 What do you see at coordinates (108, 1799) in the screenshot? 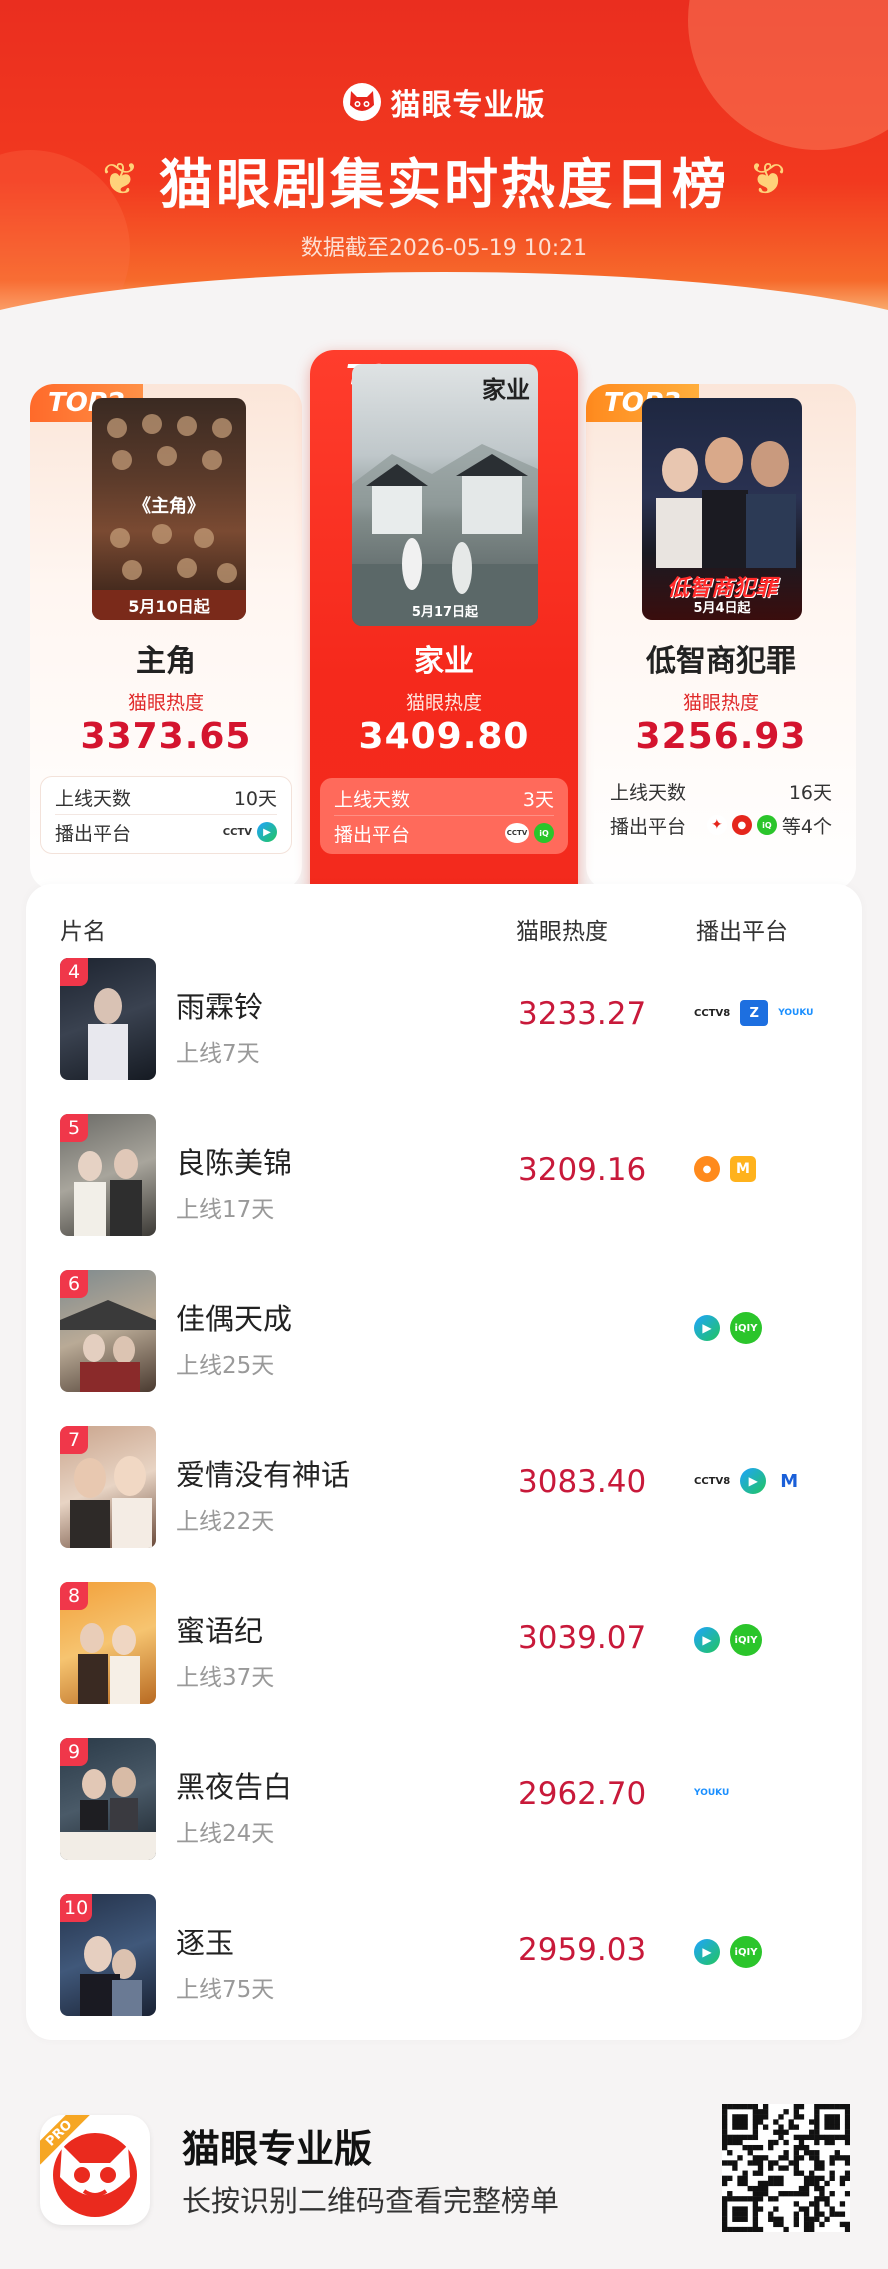
I see `poster-thumbnail: 9` at bounding box center [108, 1799].